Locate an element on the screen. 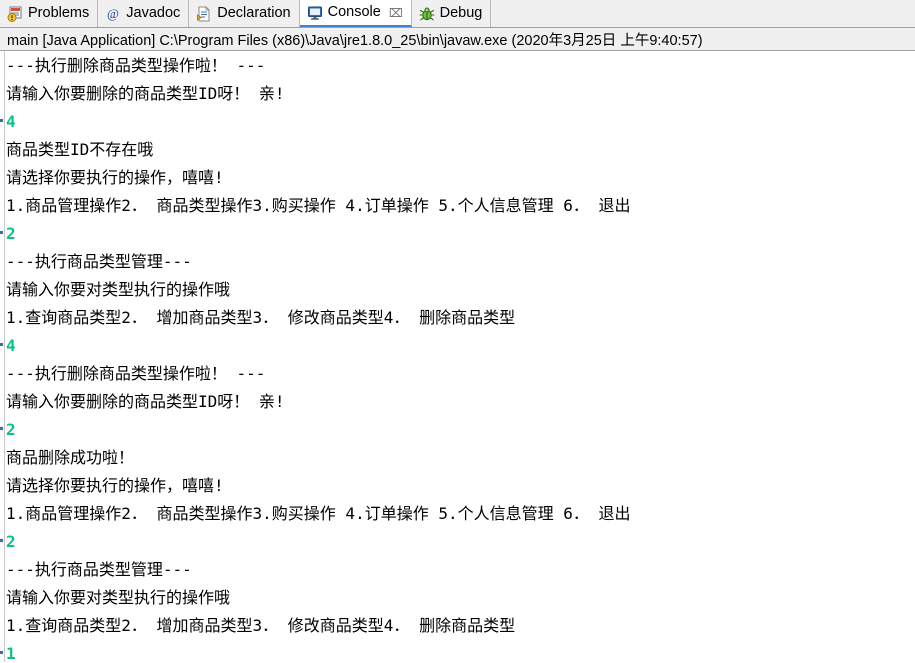  declaration-icon is located at coordinates (204, 13).